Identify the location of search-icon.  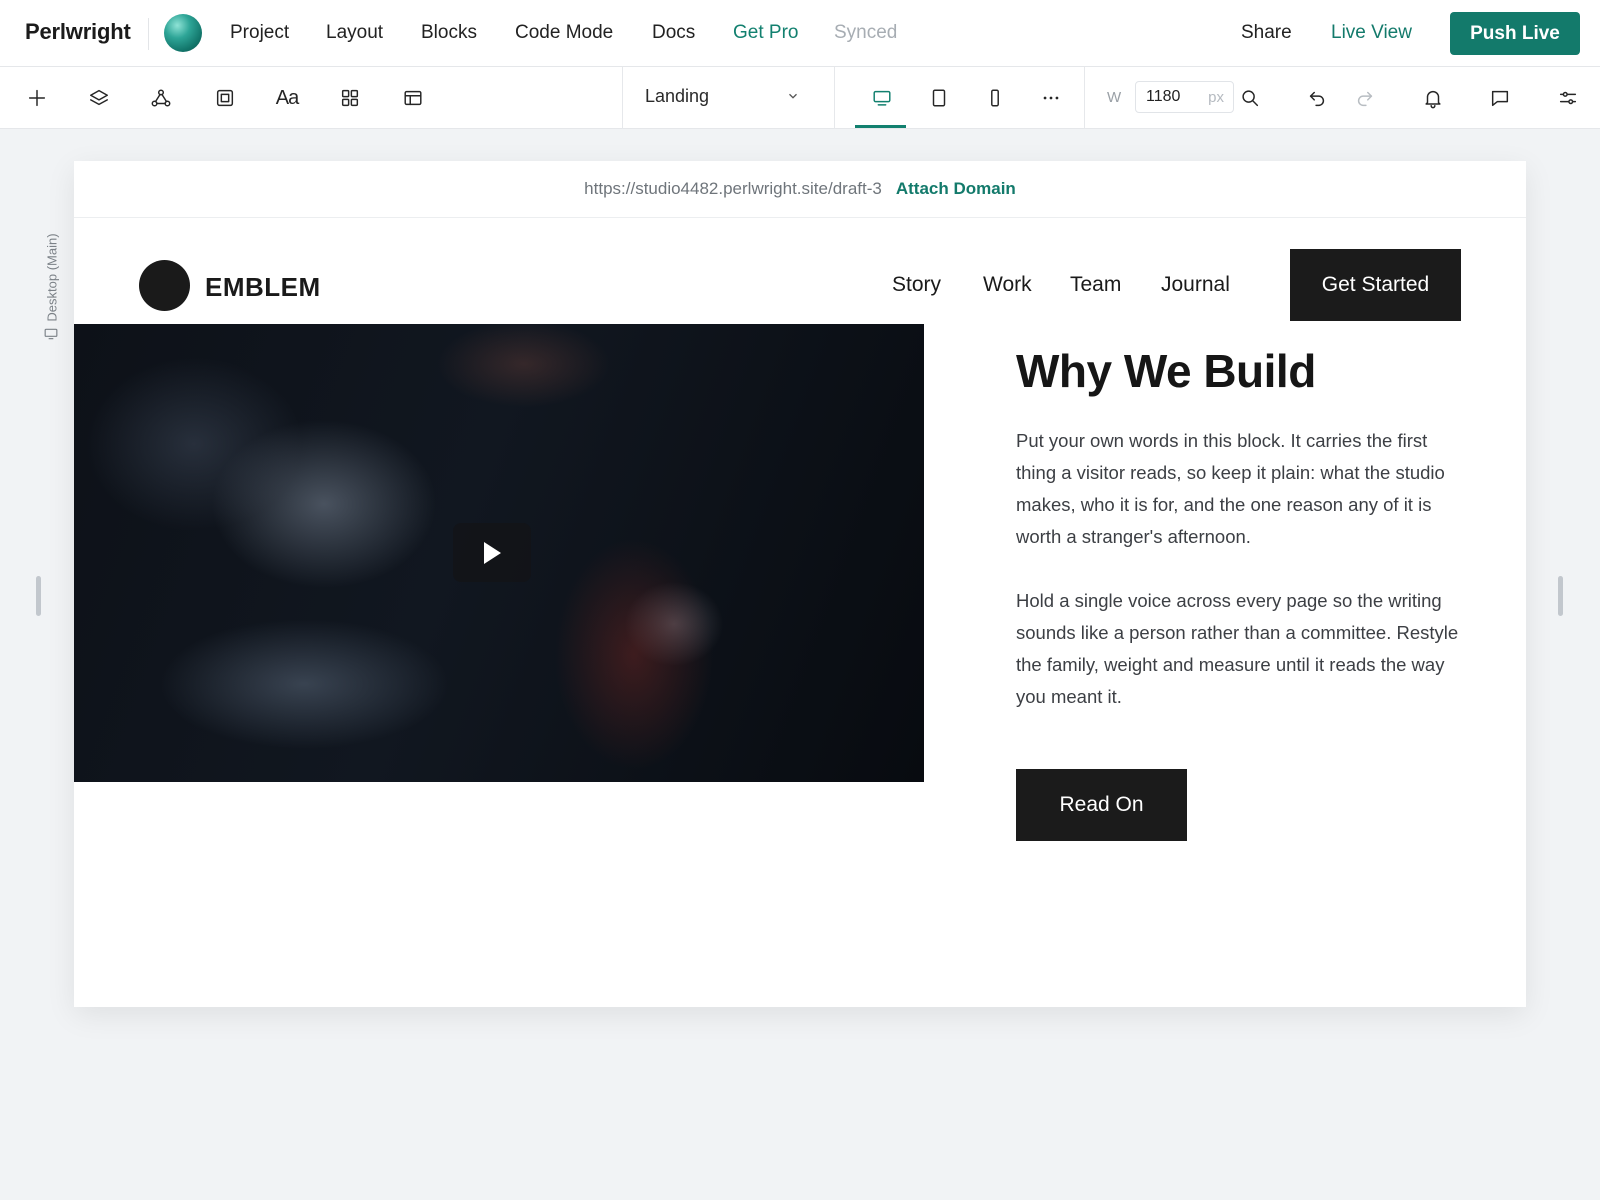
(1250, 98).